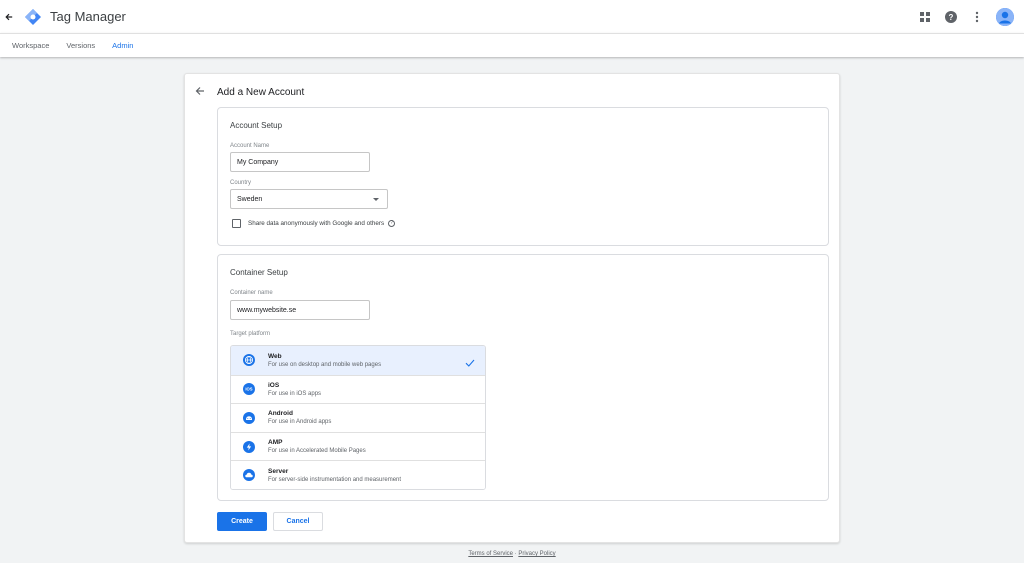 The image size is (1024, 563). I want to click on footer: Terms of Service · Privacy Policy, so click(512, 554).